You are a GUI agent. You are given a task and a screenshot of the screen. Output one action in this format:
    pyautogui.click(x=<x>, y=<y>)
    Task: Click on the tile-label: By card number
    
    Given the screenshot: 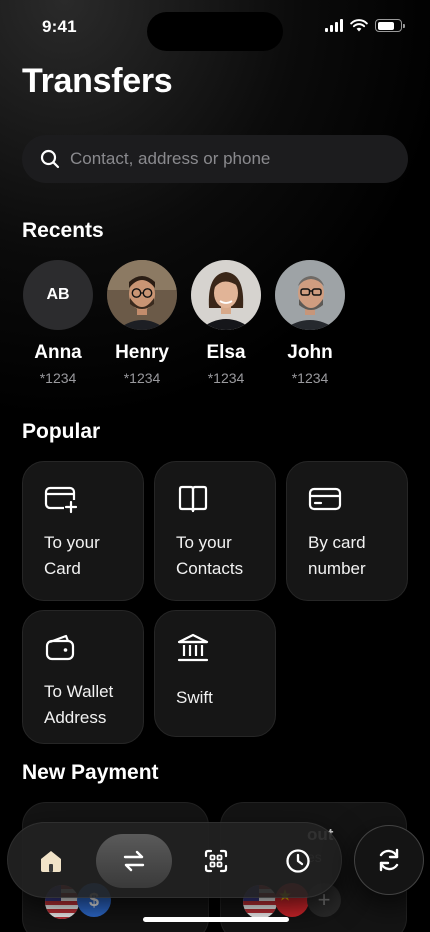 What is the action you would take?
    pyautogui.click(x=337, y=555)
    